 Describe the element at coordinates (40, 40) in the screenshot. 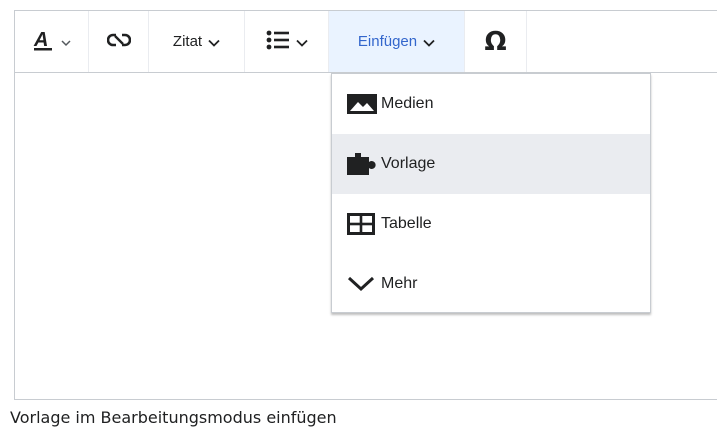

I see `svg-text: A` at that location.